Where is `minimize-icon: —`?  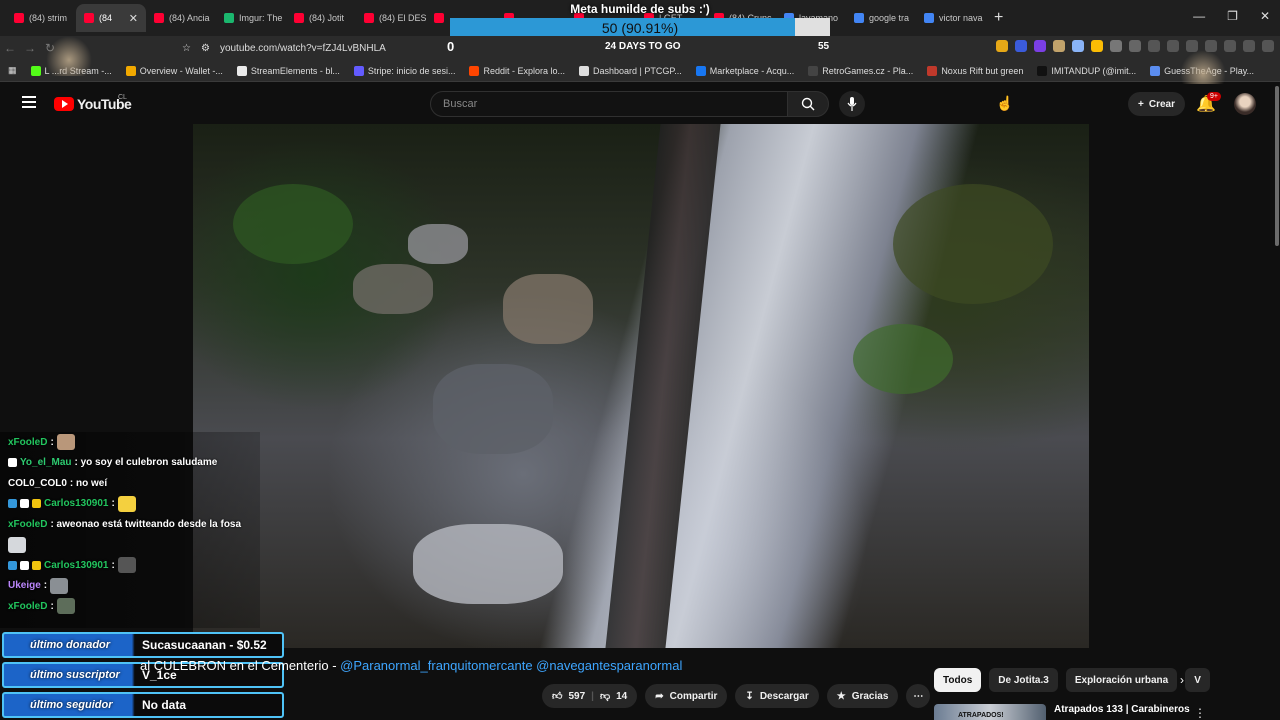
minimize-icon: — is located at coordinates (1199, 16).